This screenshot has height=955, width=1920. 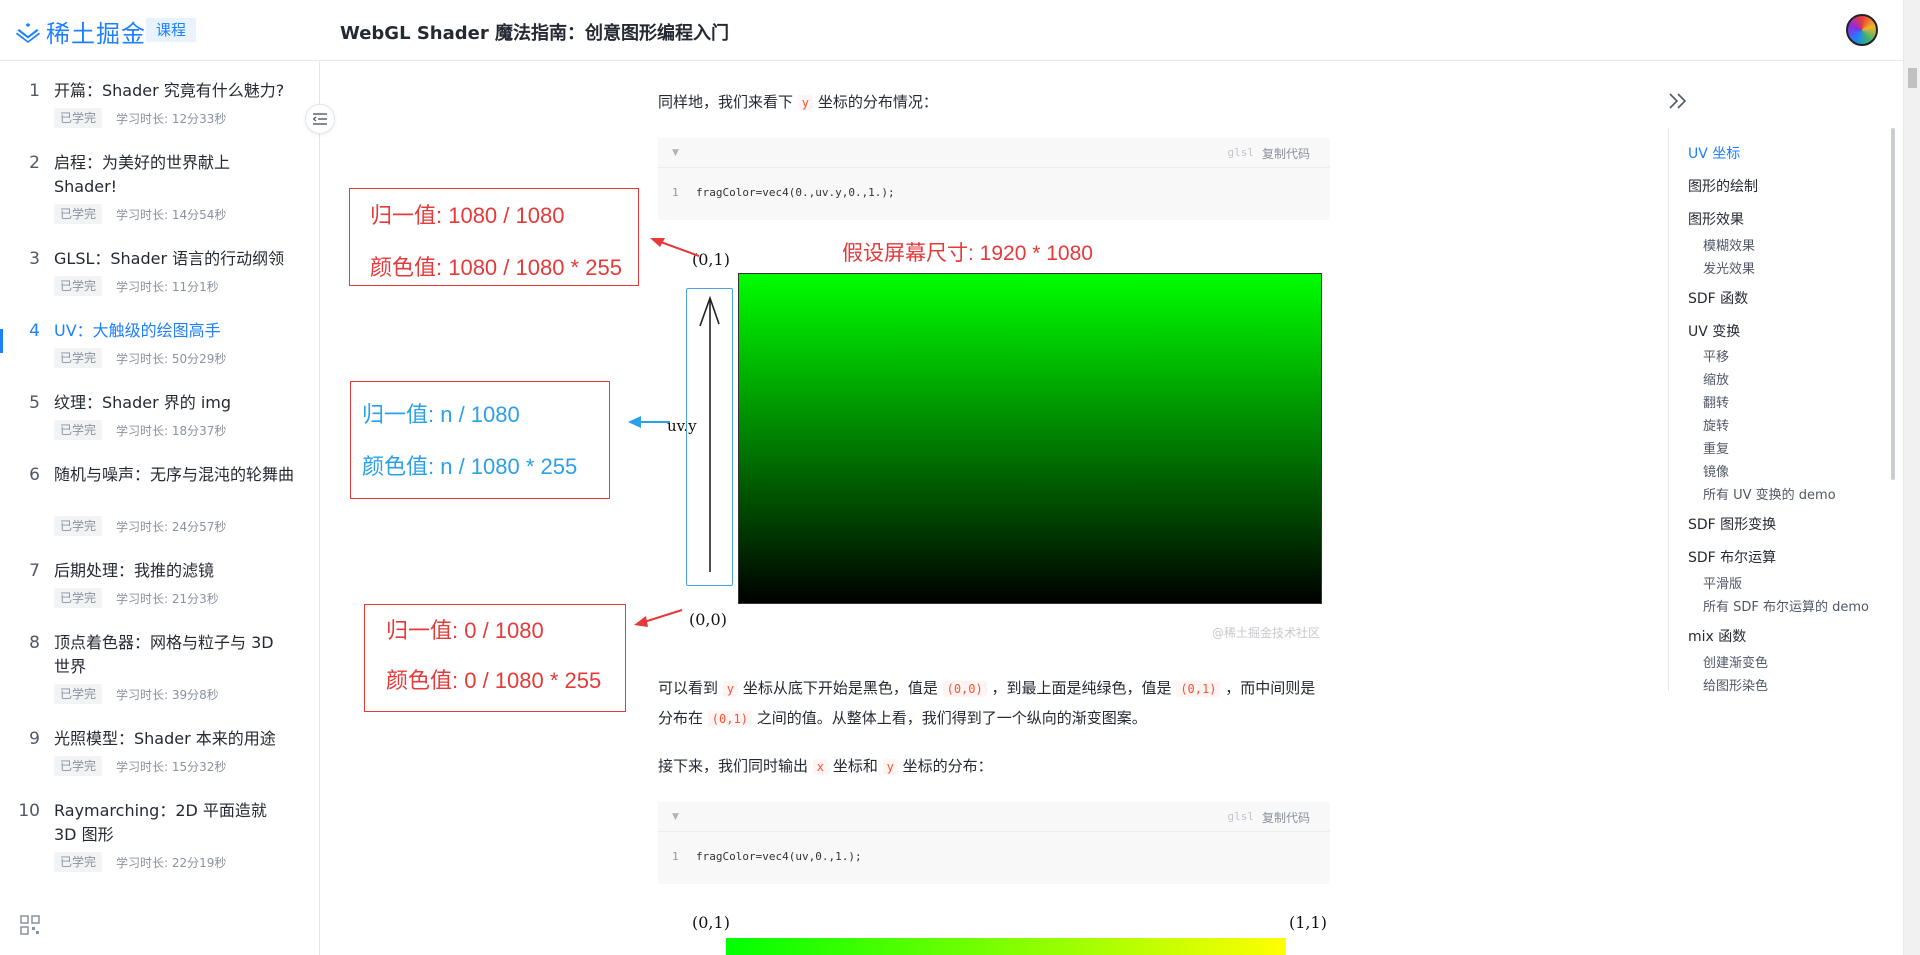 I want to click on text: 坐标的分布：, so click(x=947, y=766).